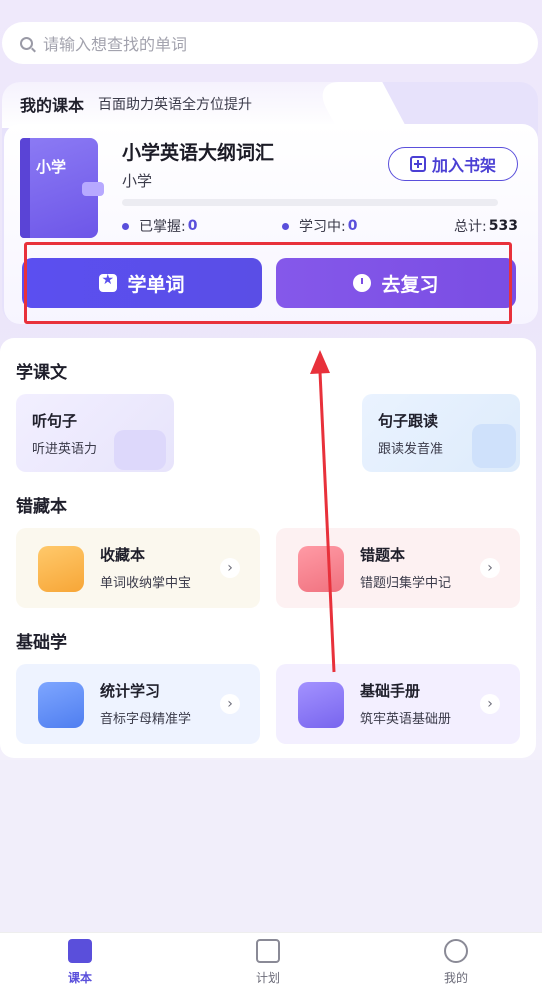 This screenshot has width=542, height=987. I want to click on add-to-shelf-button: 加入书架, so click(453, 164).